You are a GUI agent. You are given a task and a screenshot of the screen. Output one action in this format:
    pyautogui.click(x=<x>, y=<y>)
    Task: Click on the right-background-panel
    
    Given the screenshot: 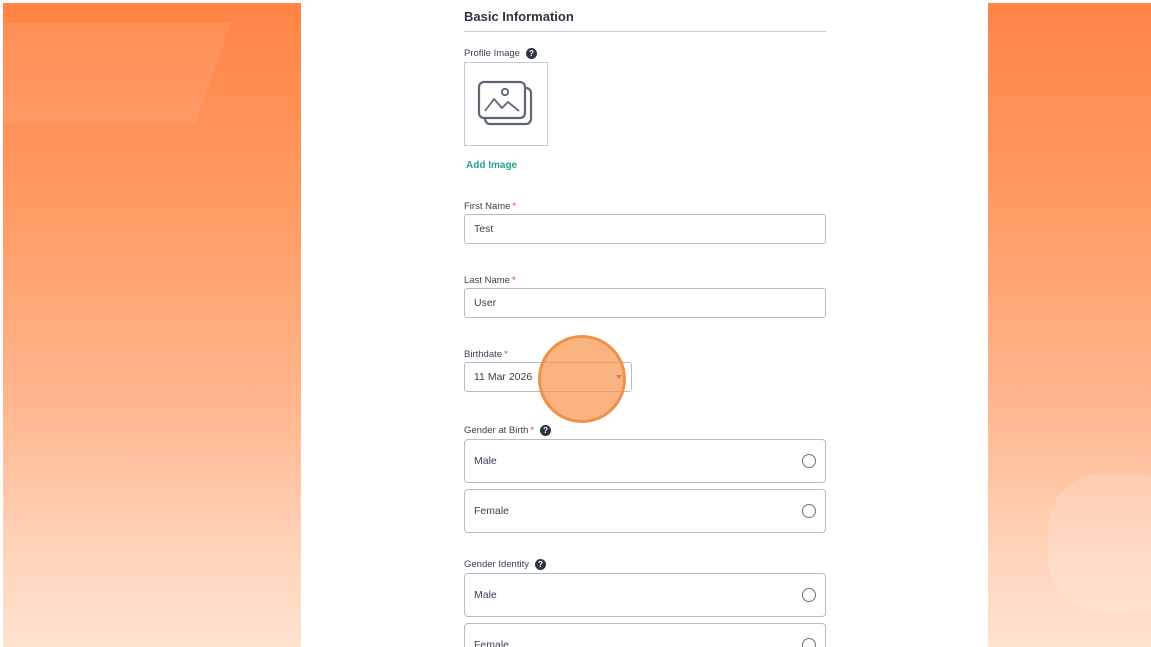 What is the action you would take?
    pyautogui.click(x=1069, y=325)
    